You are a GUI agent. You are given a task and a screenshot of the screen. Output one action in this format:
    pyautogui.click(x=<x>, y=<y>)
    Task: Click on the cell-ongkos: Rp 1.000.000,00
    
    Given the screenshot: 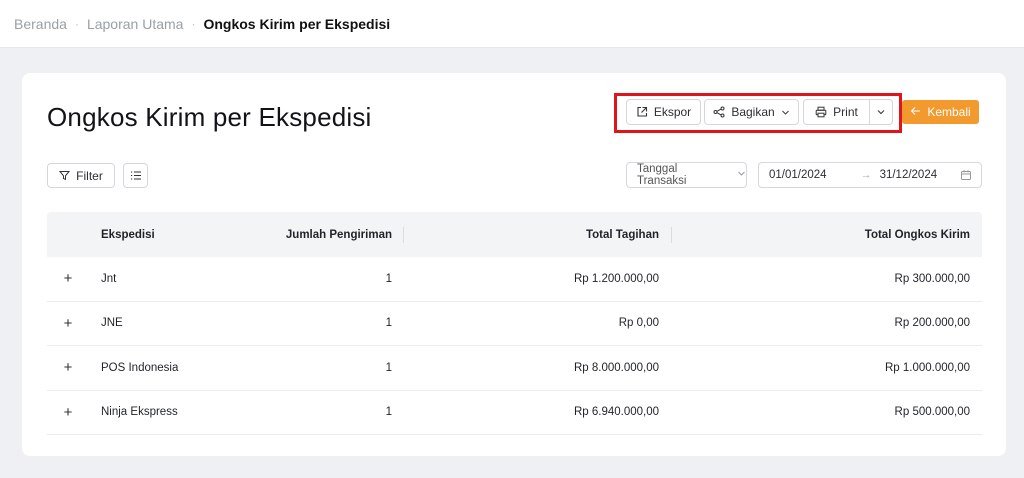 What is the action you would take?
    pyautogui.click(x=927, y=367)
    